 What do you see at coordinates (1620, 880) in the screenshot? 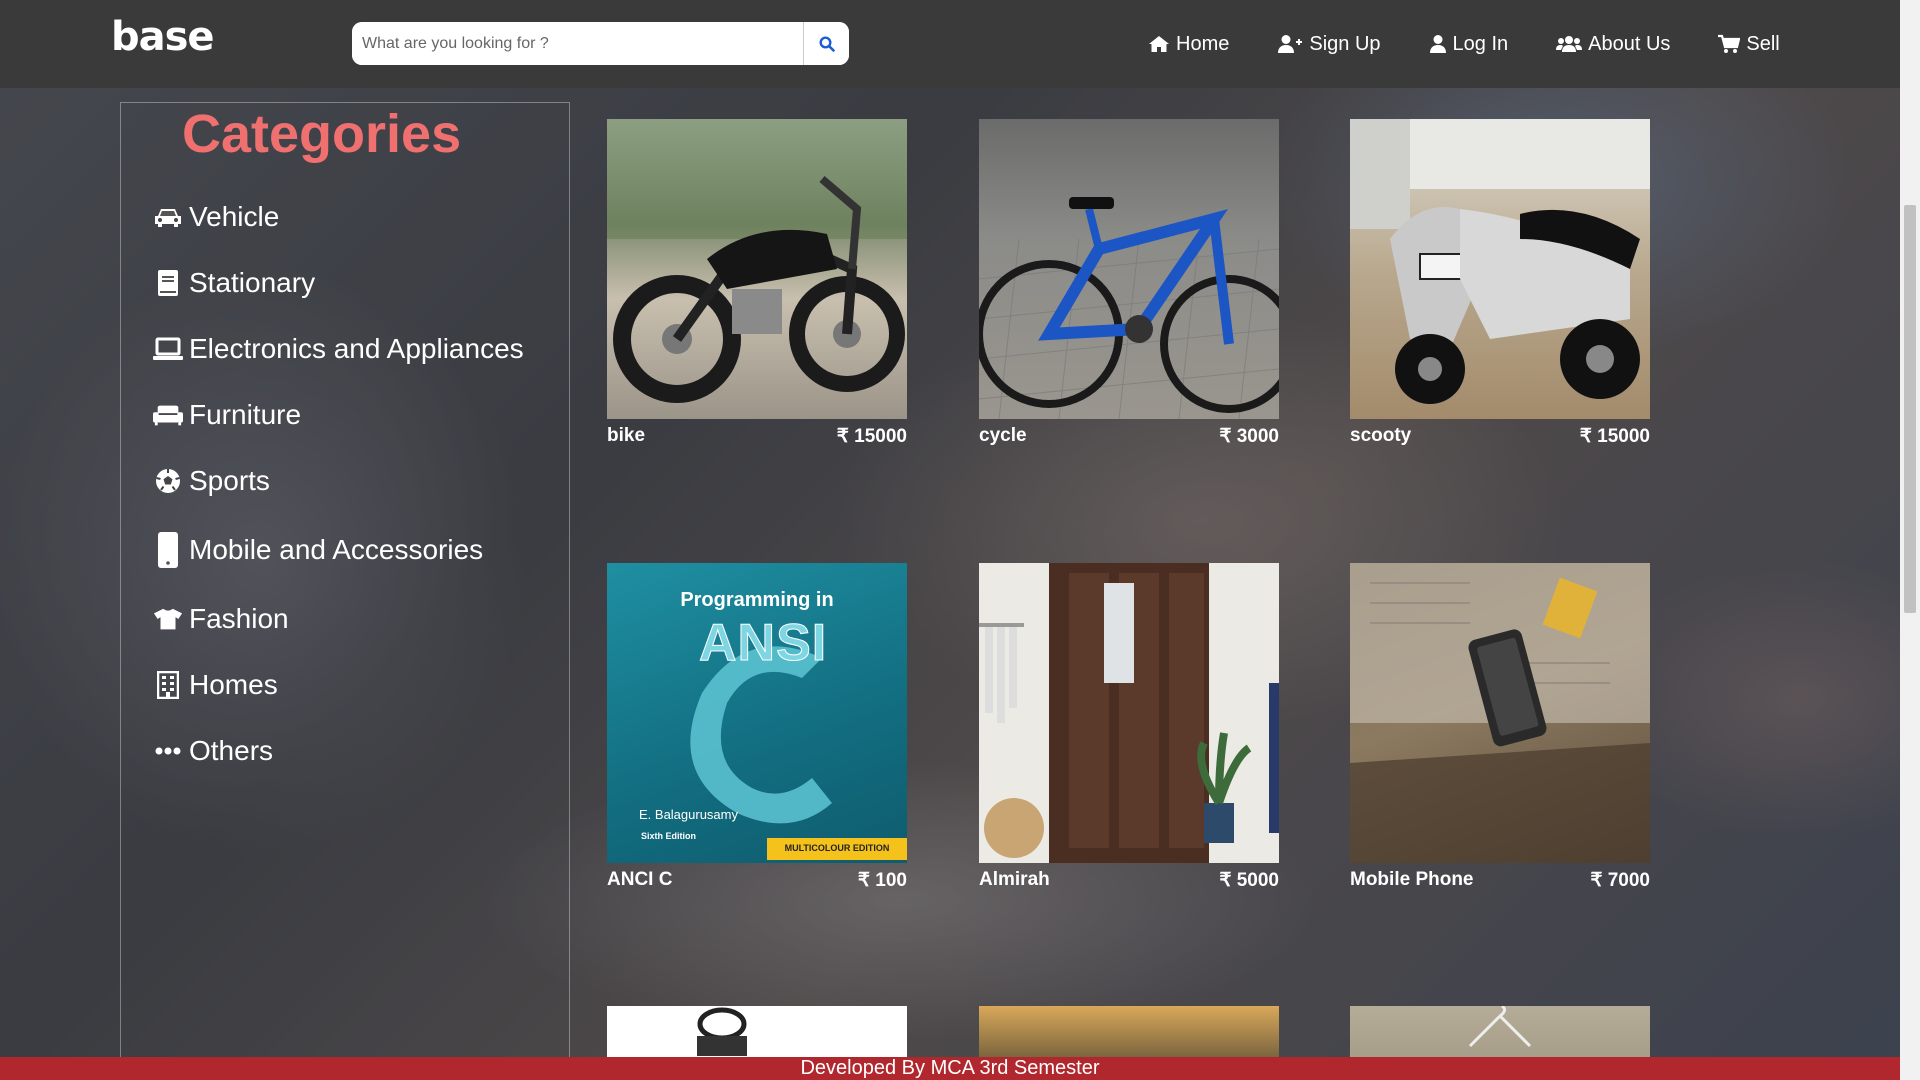
I see `product-price: ₹ 7000` at bounding box center [1620, 880].